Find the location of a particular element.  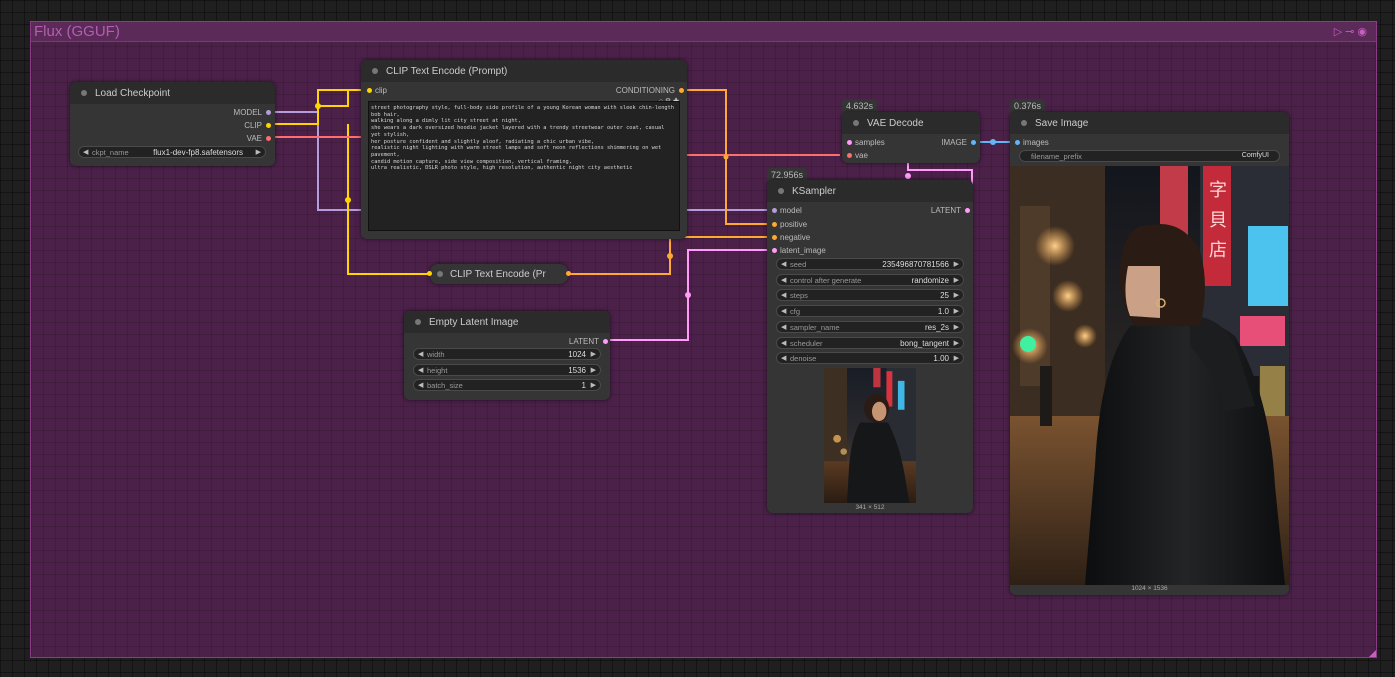

node-header: KSampler is located at coordinates (870, 191).